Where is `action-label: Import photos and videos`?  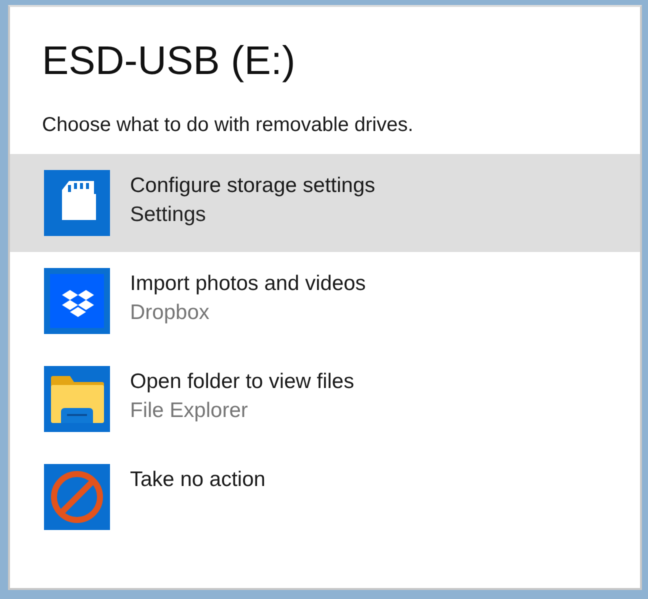
action-label: Import photos and videos is located at coordinates (248, 284).